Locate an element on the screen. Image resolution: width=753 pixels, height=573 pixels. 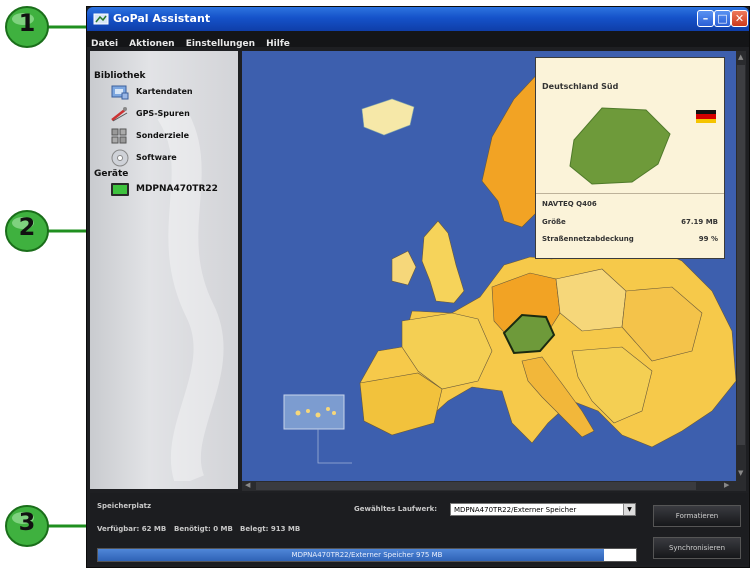
sidebar-item-software: Software is located at coordinates (173, 159).